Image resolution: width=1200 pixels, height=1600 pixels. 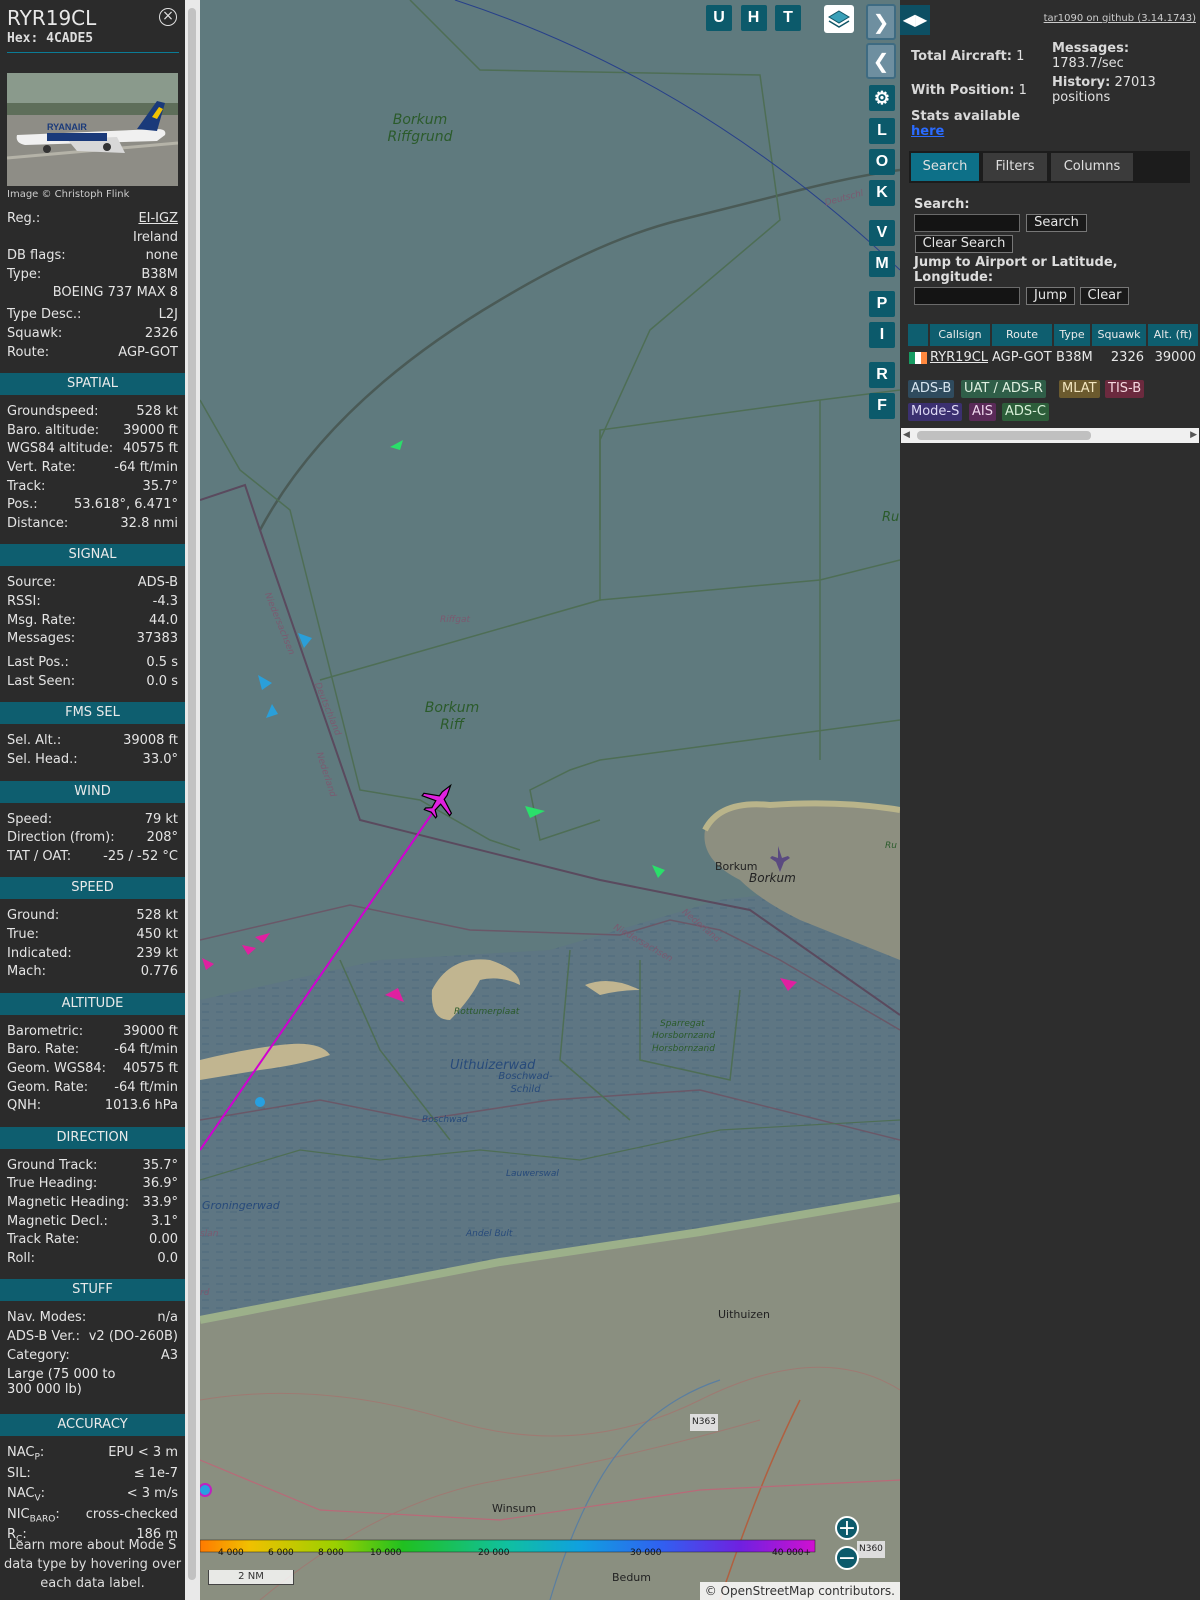 What do you see at coordinates (53, 430) in the screenshot?
I see `info-row-label: Baro. altitude:` at bounding box center [53, 430].